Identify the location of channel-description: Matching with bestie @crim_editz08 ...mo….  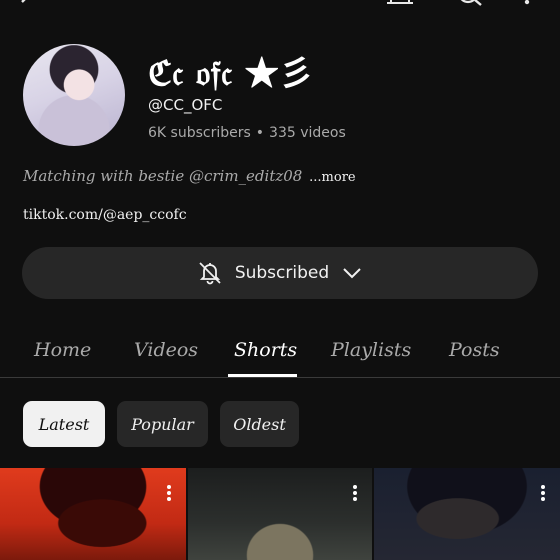
(189, 176).